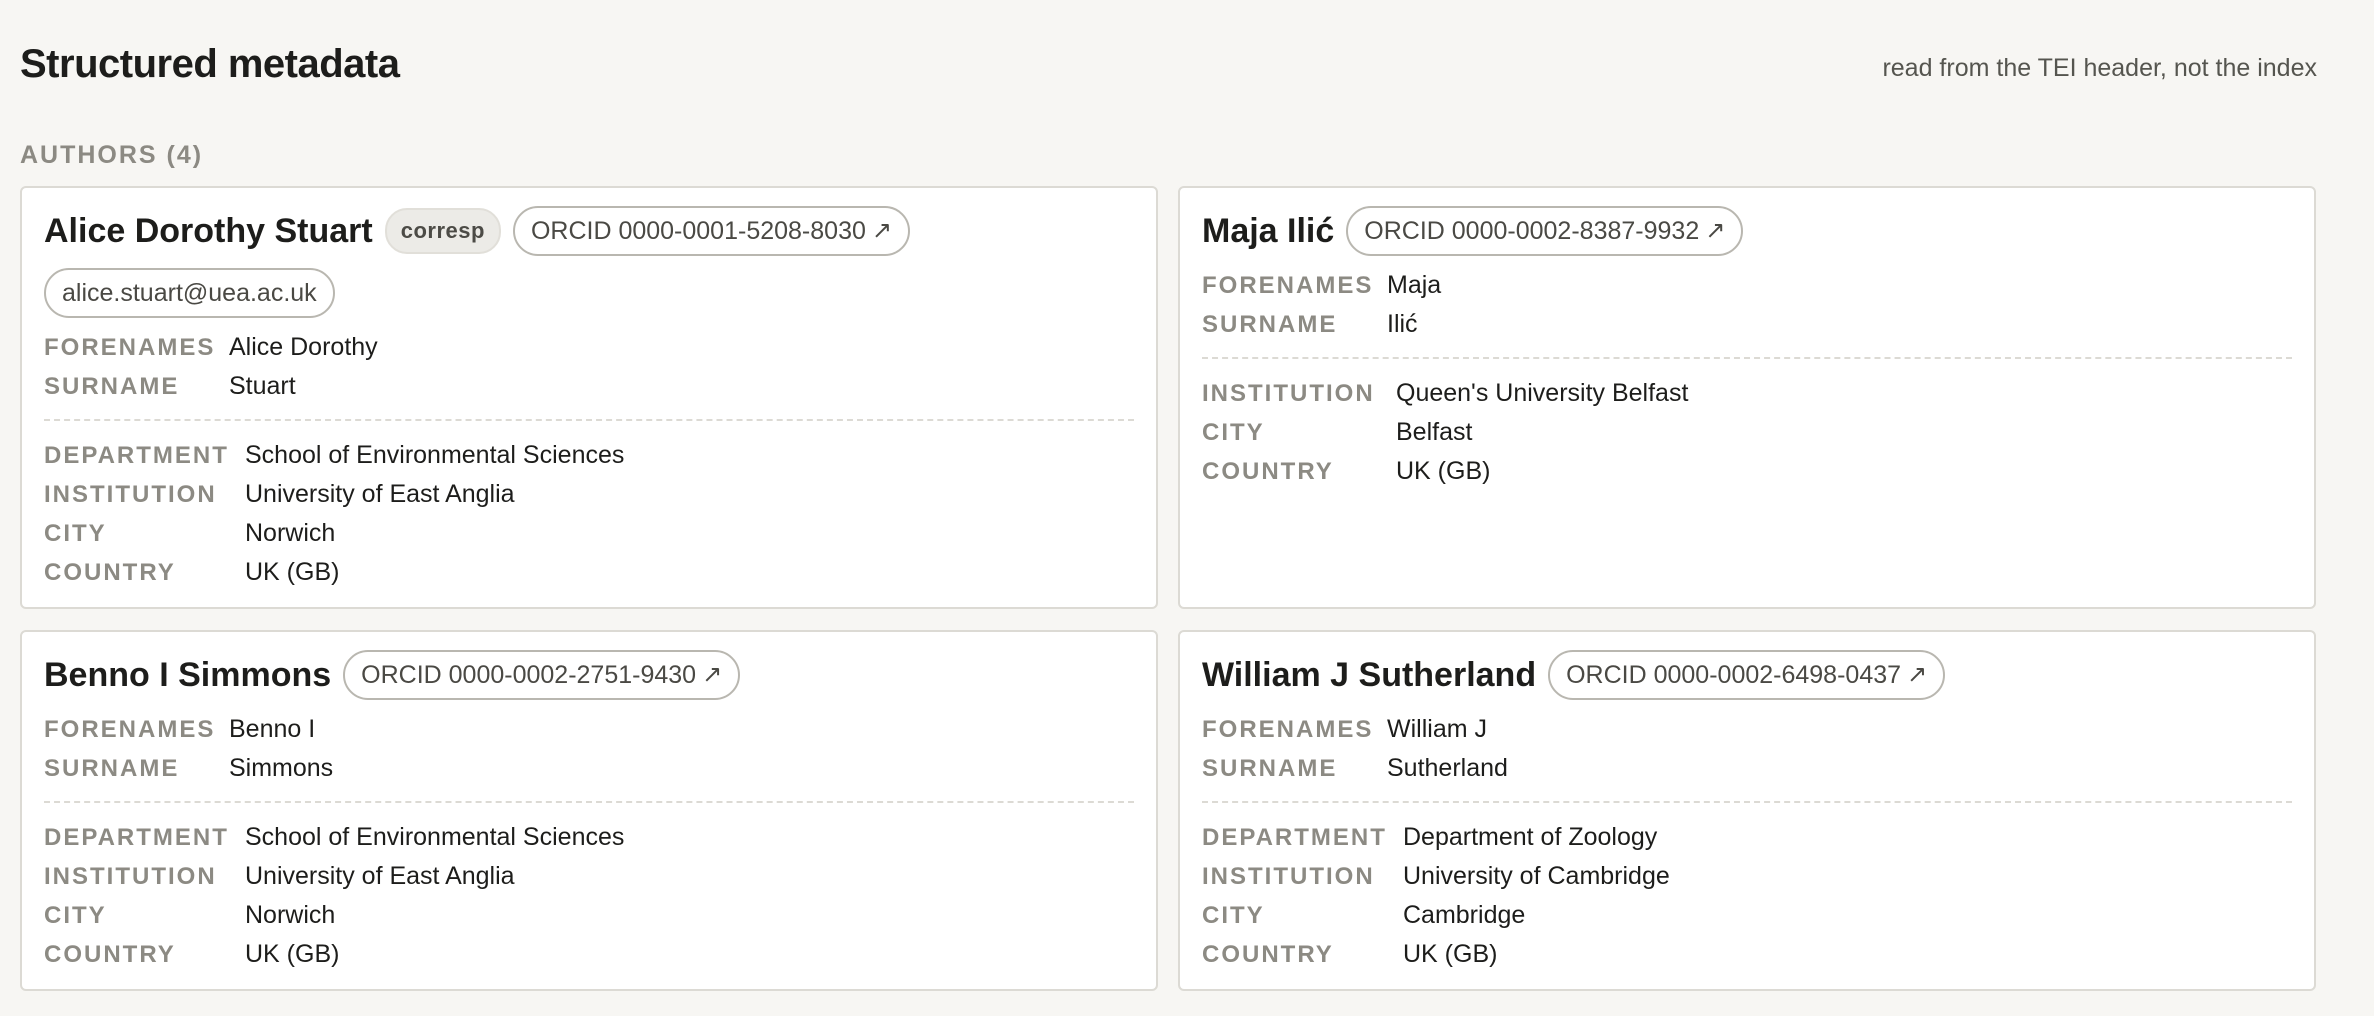 The height and width of the screenshot is (1016, 2374). Describe the element at coordinates (1734, 675) in the screenshot. I see `orcid-label: ORCID 0000-0002-6498-0437` at that location.